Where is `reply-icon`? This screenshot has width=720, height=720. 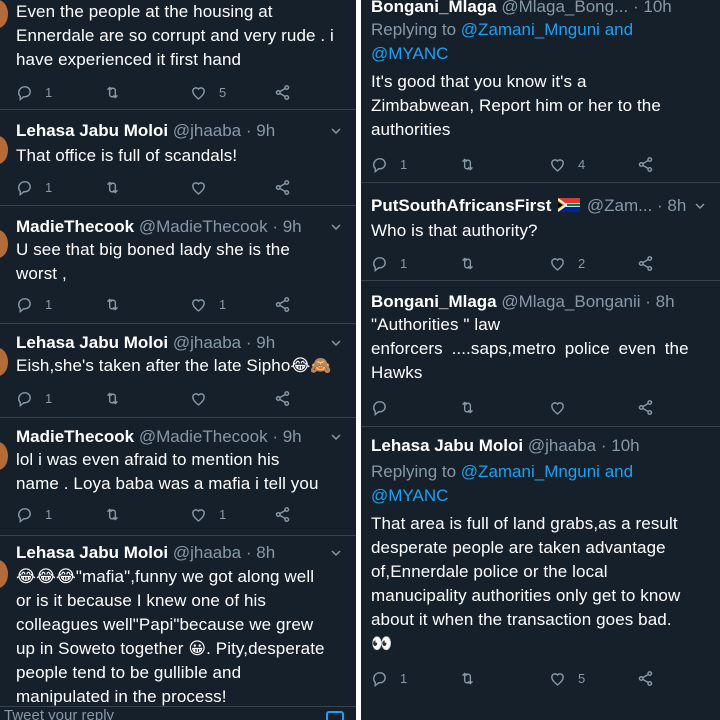
reply-icon is located at coordinates (24, 93).